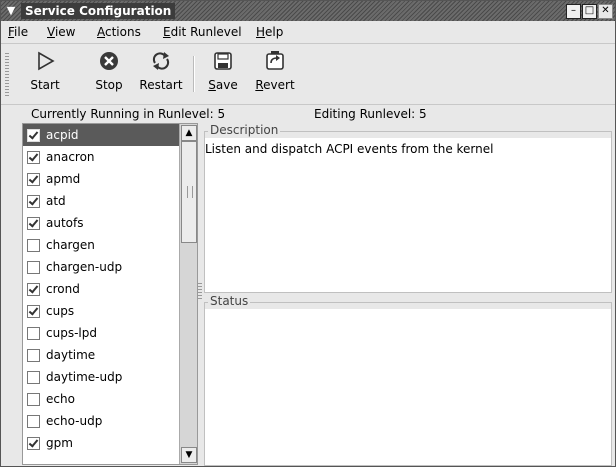 The image size is (616, 467). What do you see at coordinates (119, 32) in the screenshot?
I see `menu-actions: Actions` at bounding box center [119, 32].